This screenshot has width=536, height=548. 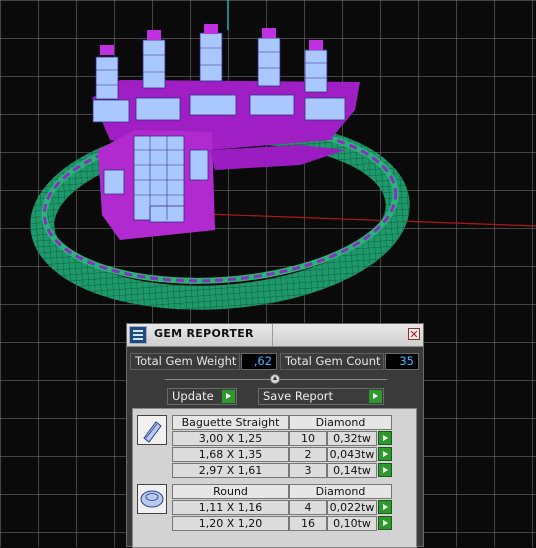 What do you see at coordinates (230, 491) in the screenshot?
I see `group-shape: Round` at bounding box center [230, 491].